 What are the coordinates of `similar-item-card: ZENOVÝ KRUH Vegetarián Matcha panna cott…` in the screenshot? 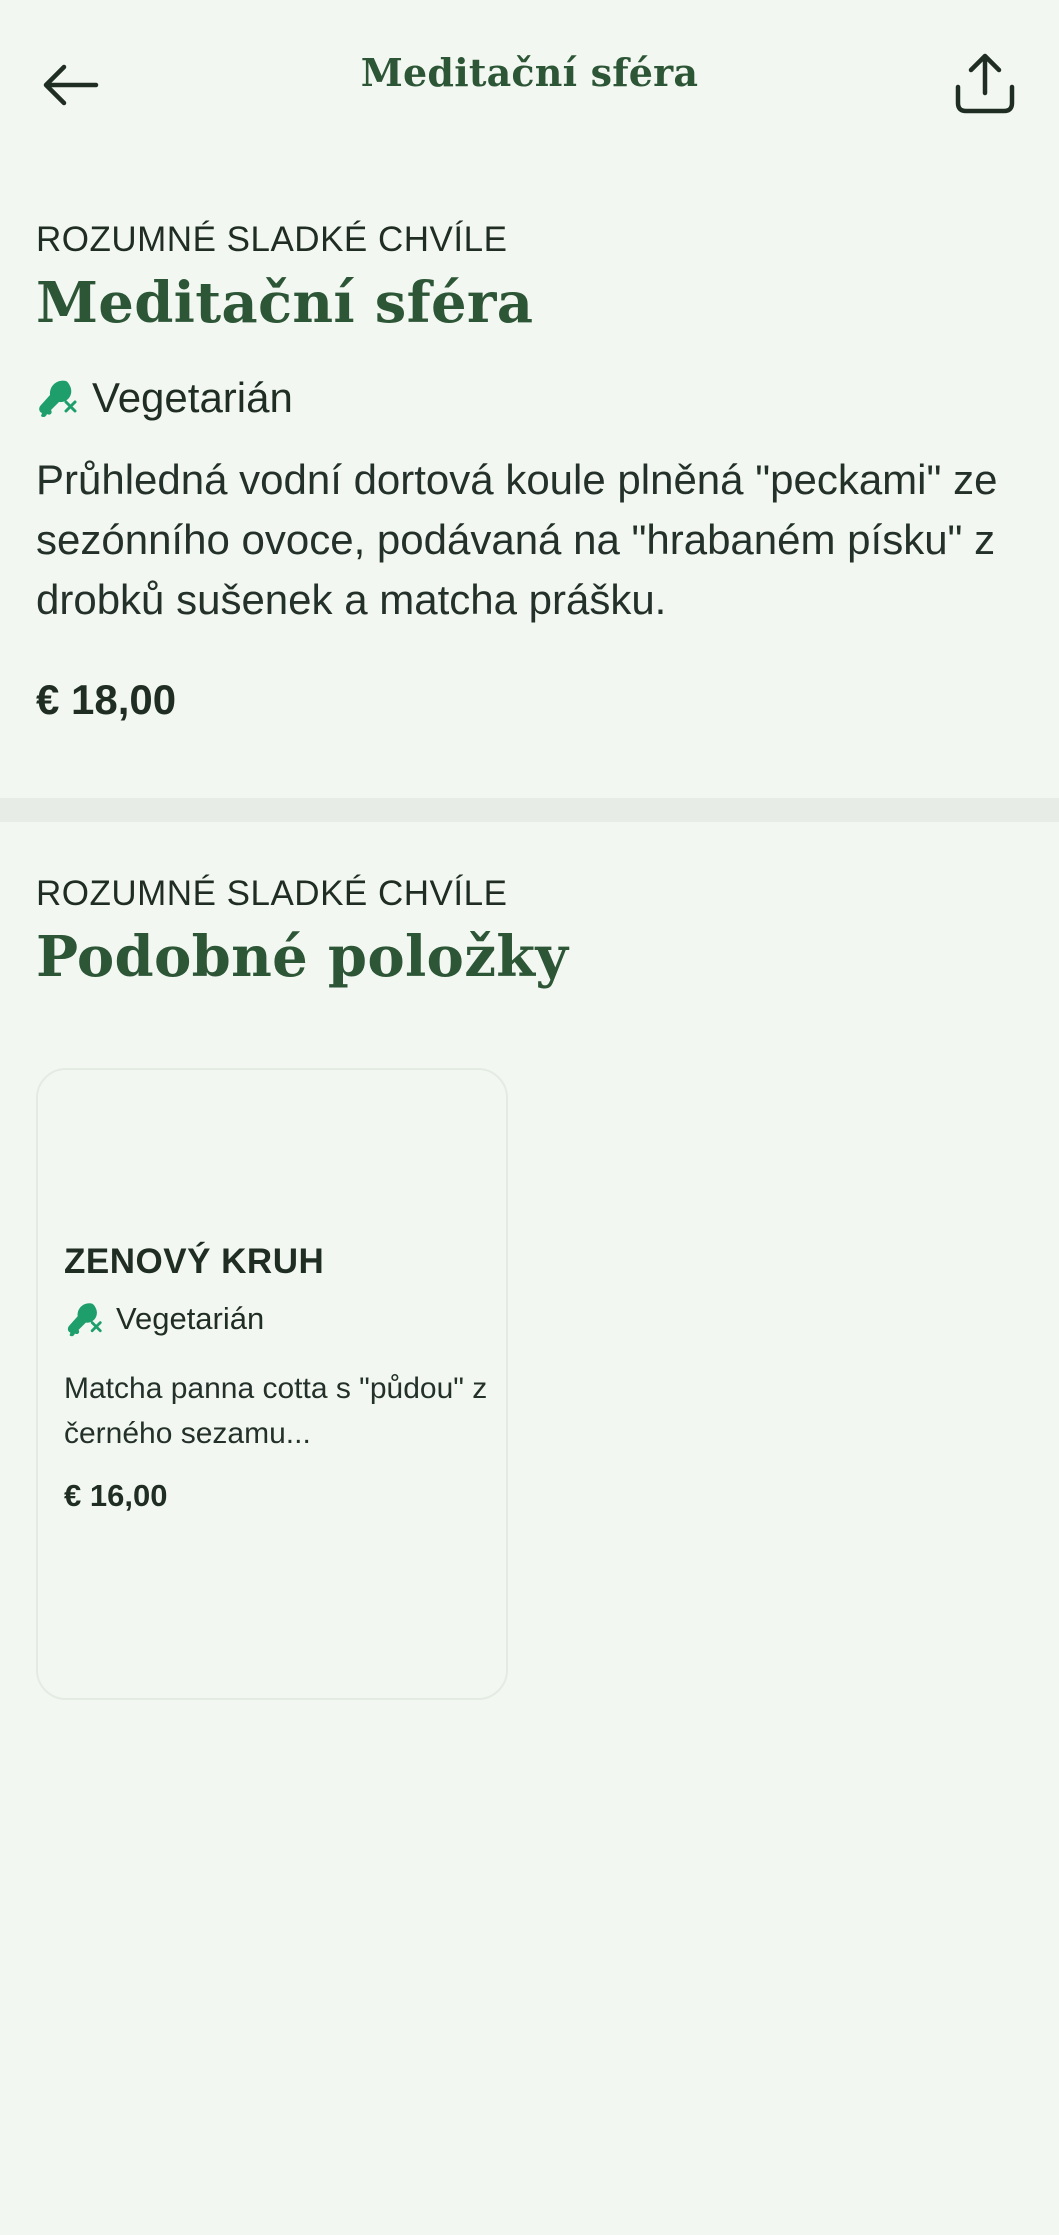 It's located at (272, 1384).